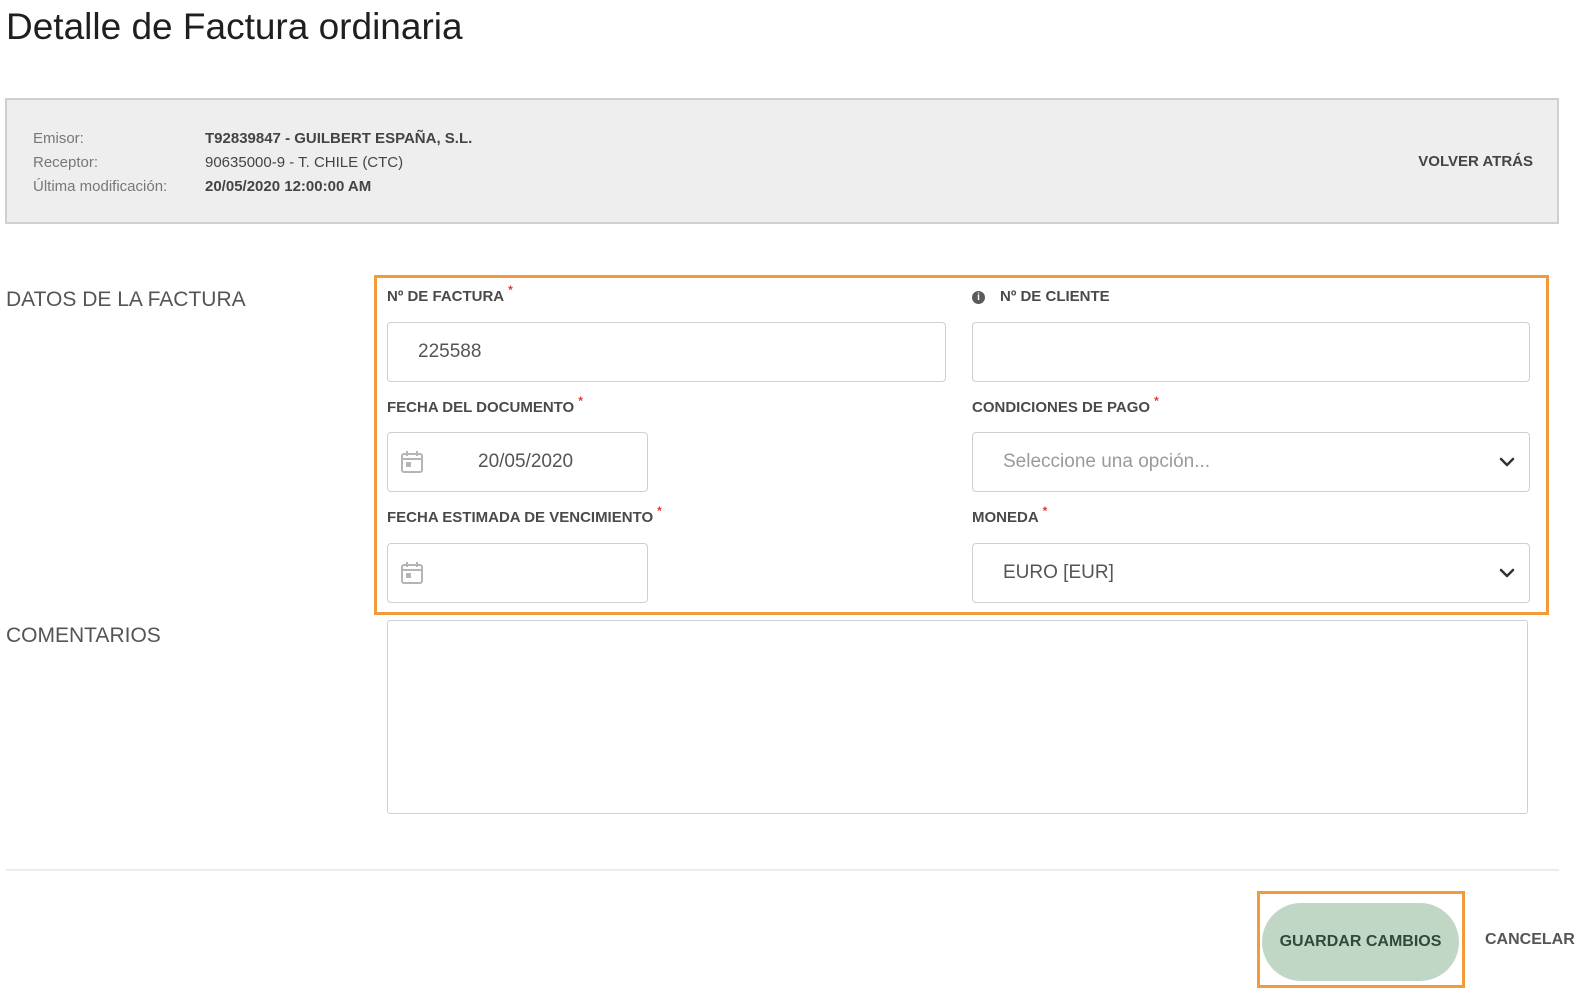  What do you see at coordinates (1055, 296) in the screenshot?
I see `client-number-label-text: Nº DE CLIENTE` at bounding box center [1055, 296].